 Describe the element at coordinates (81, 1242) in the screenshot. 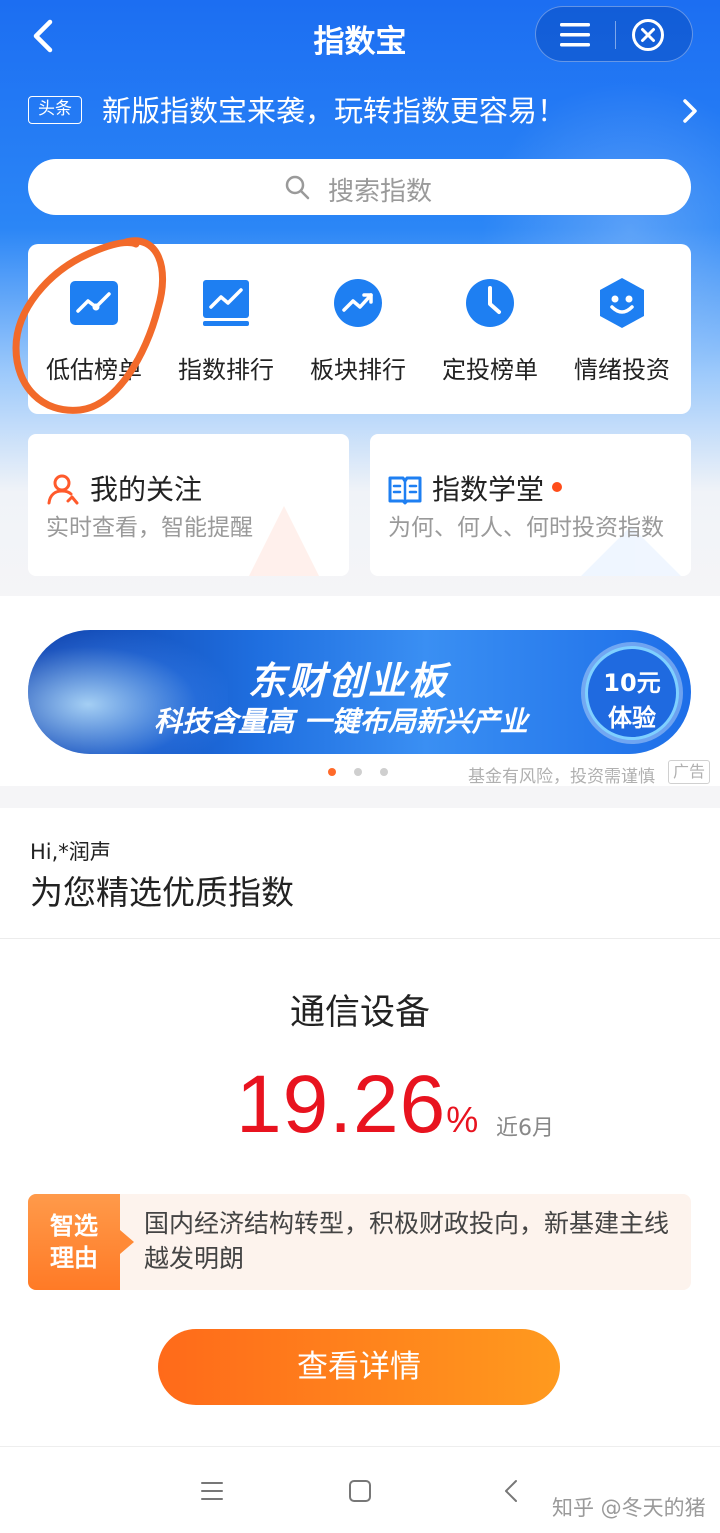

I see `reason-tag: 智选 理由` at that location.